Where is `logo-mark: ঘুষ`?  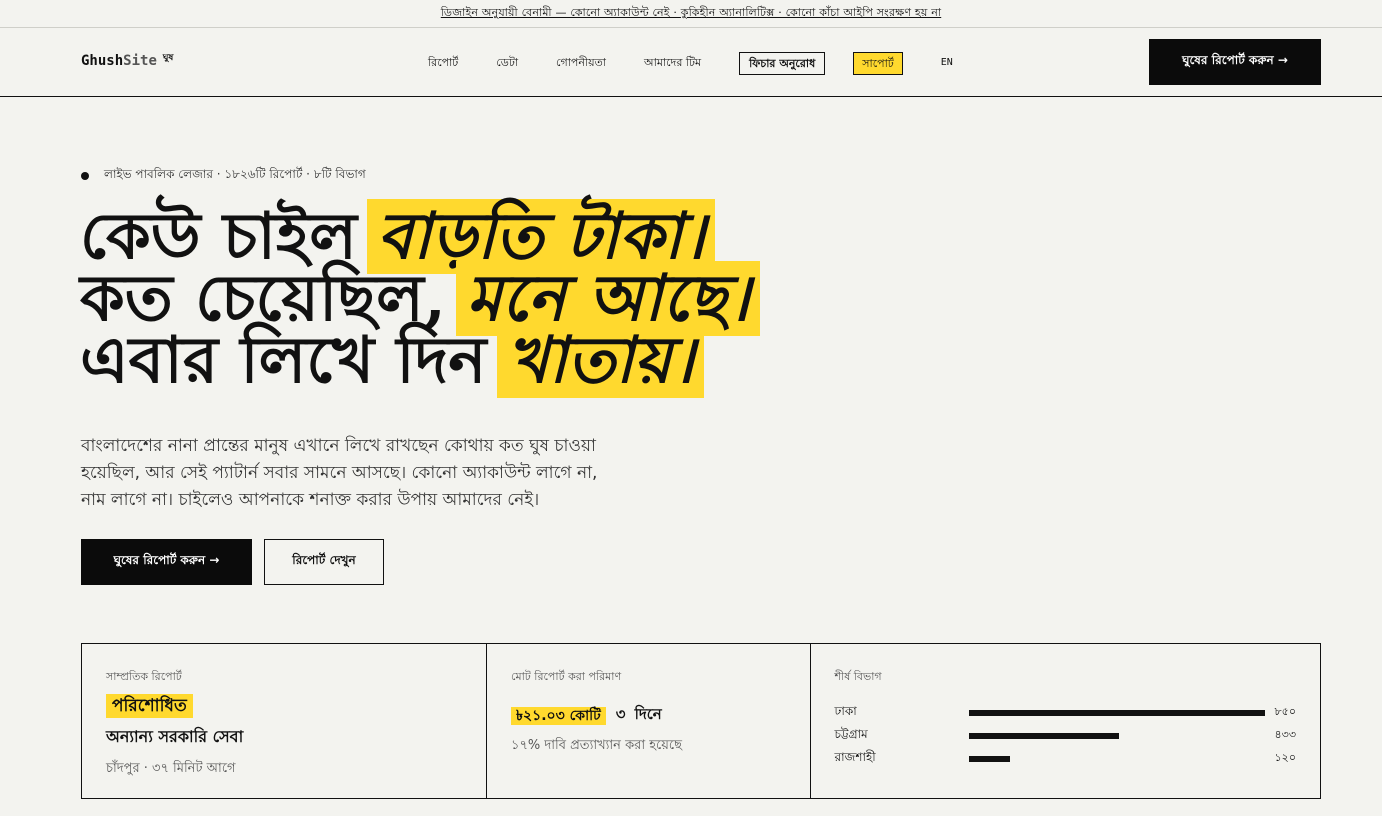
logo-mark: ঘুষ is located at coordinates (168, 58).